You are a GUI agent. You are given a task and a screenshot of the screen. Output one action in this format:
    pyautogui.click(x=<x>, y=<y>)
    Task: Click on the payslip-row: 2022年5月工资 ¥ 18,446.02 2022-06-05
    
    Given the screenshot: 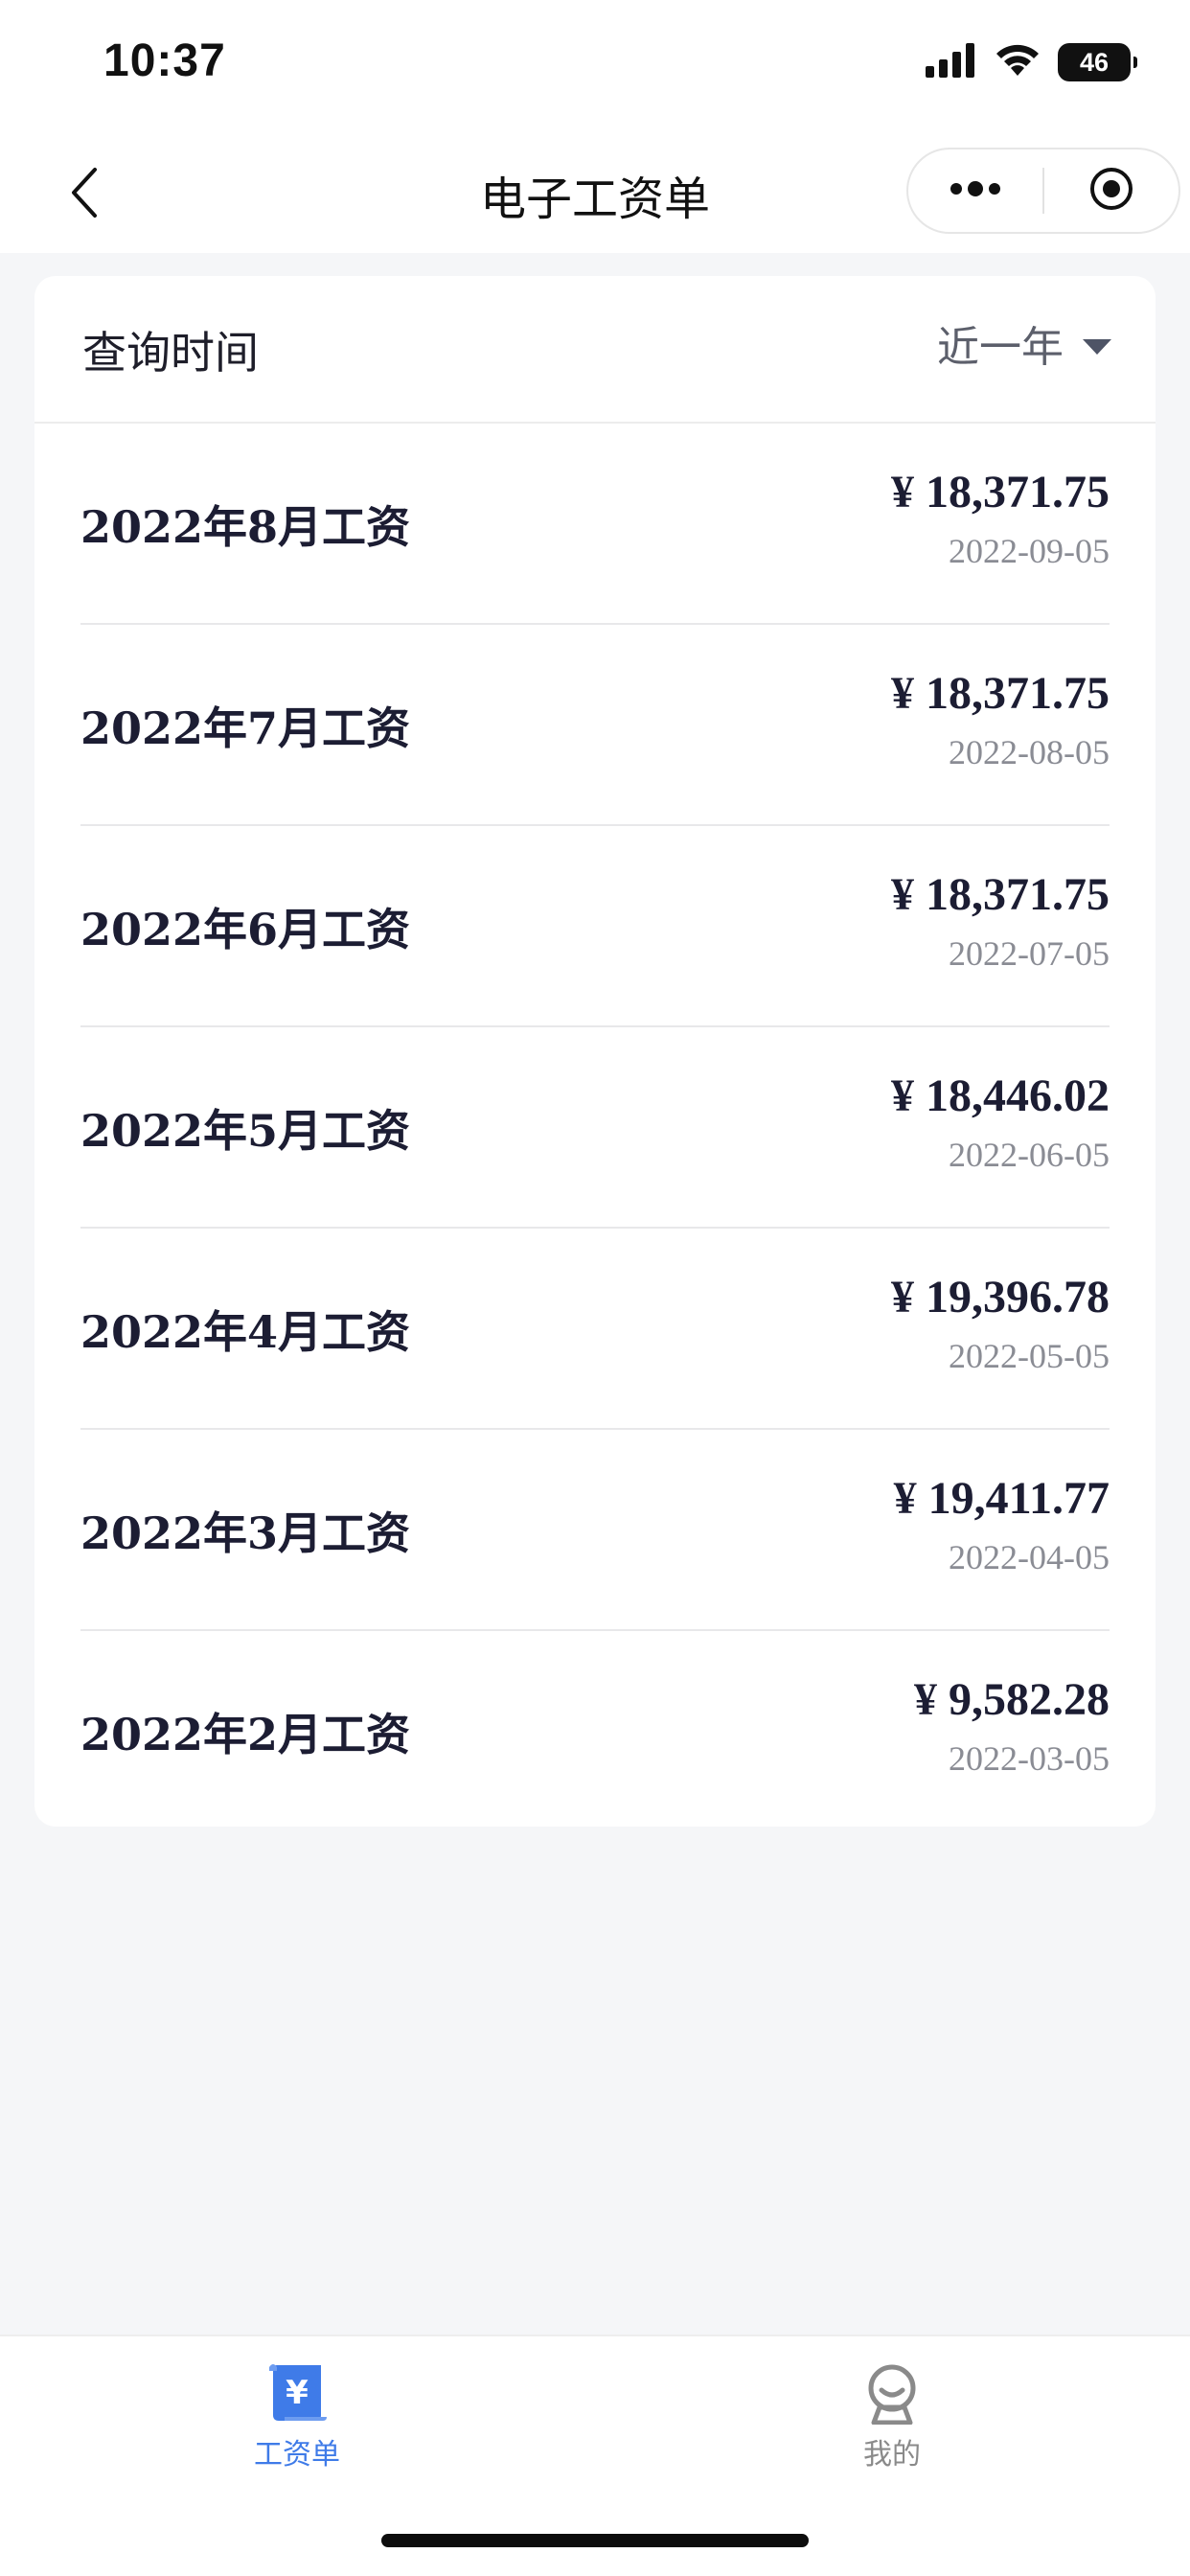 What is the action you would take?
    pyautogui.click(x=595, y=1128)
    